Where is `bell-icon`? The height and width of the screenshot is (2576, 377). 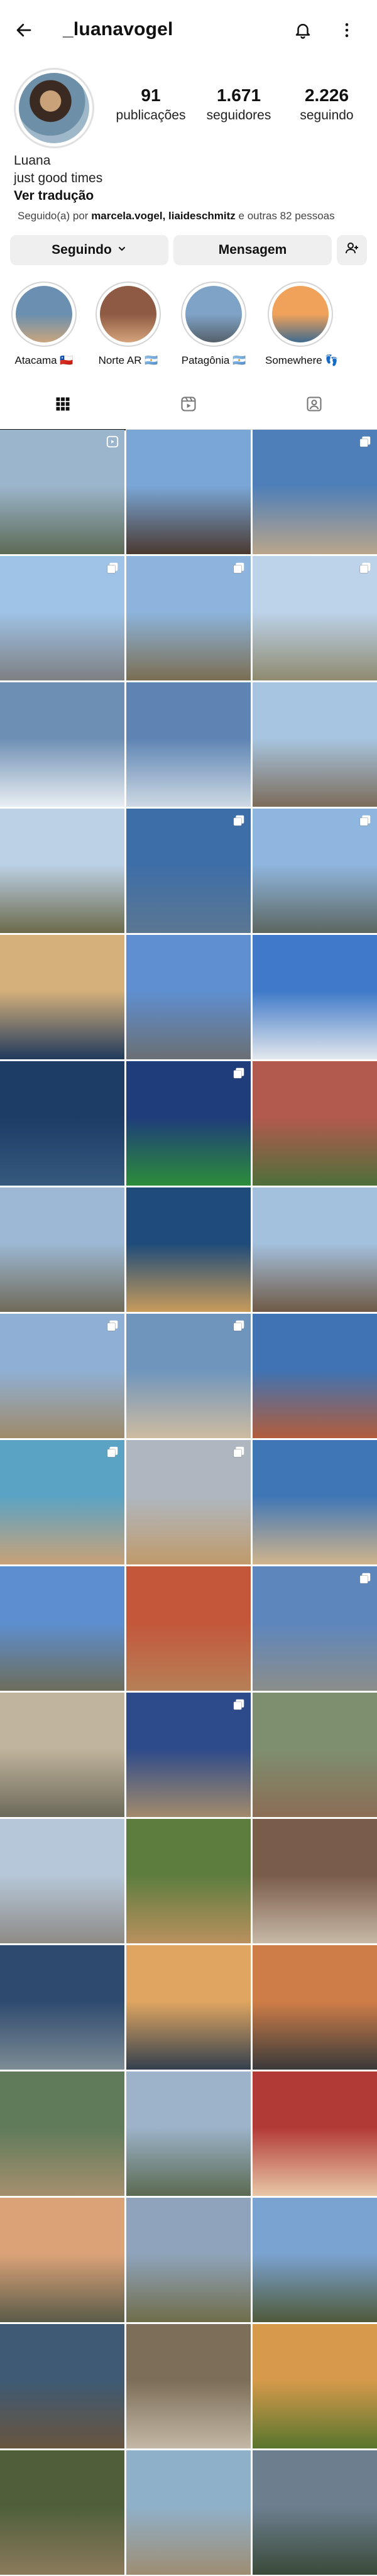
bell-icon is located at coordinates (303, 30).